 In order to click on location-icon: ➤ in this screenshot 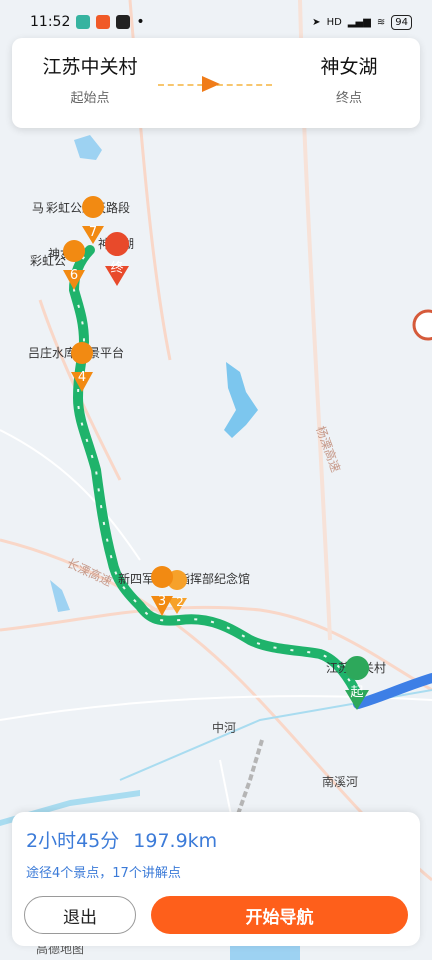, I will do `click(316, 22)`.